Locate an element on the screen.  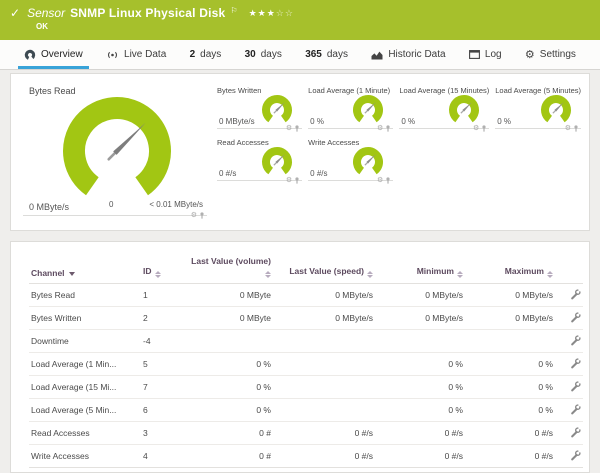
cell-last_speed: 0 MByte/s is located at coordinates (324, 318).